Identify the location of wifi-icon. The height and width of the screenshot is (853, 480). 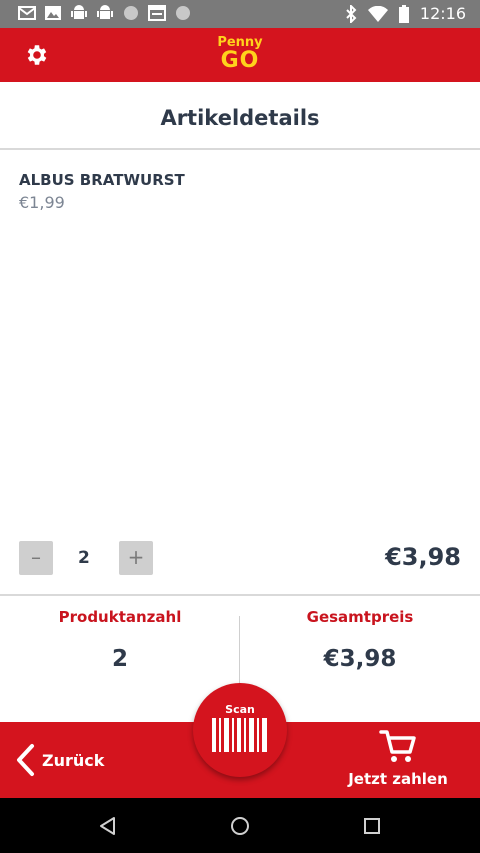
(377, 13).